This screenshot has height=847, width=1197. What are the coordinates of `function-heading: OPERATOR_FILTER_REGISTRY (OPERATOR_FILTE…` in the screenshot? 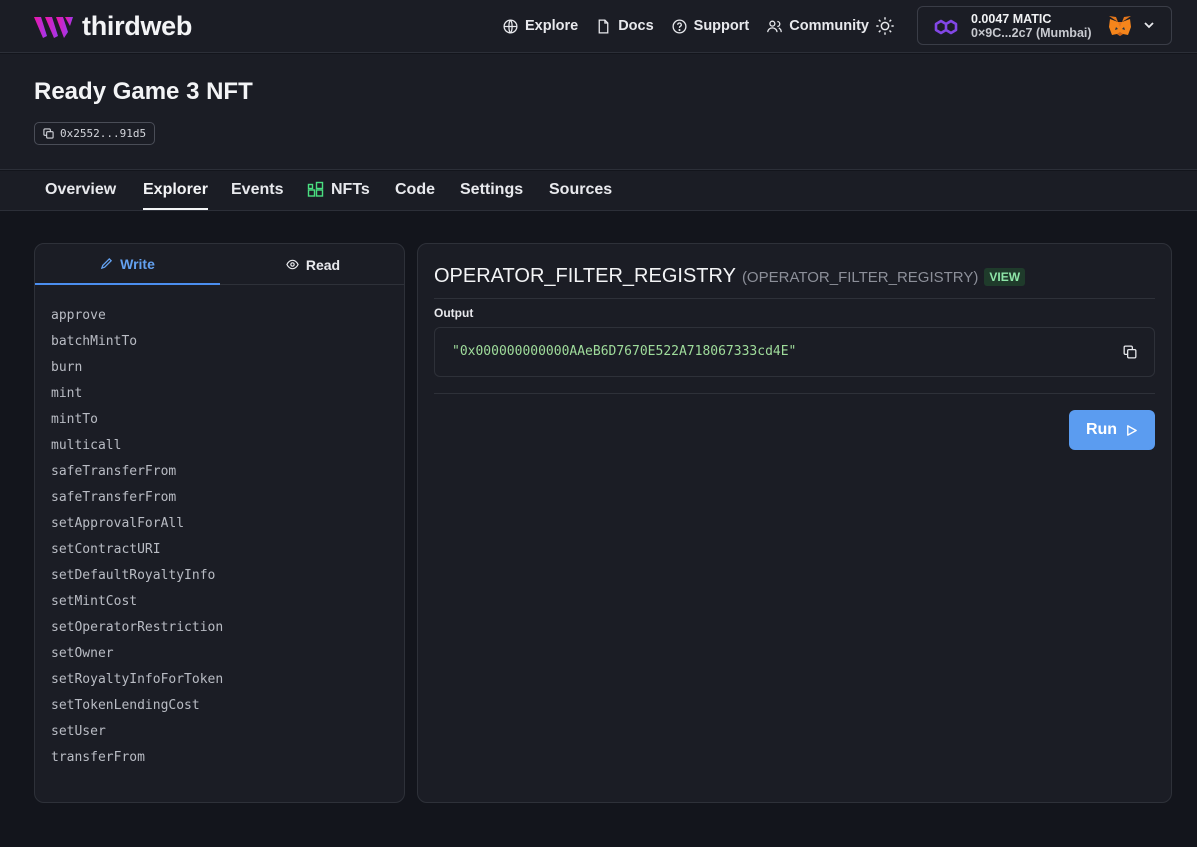 It's located at (730, 276).